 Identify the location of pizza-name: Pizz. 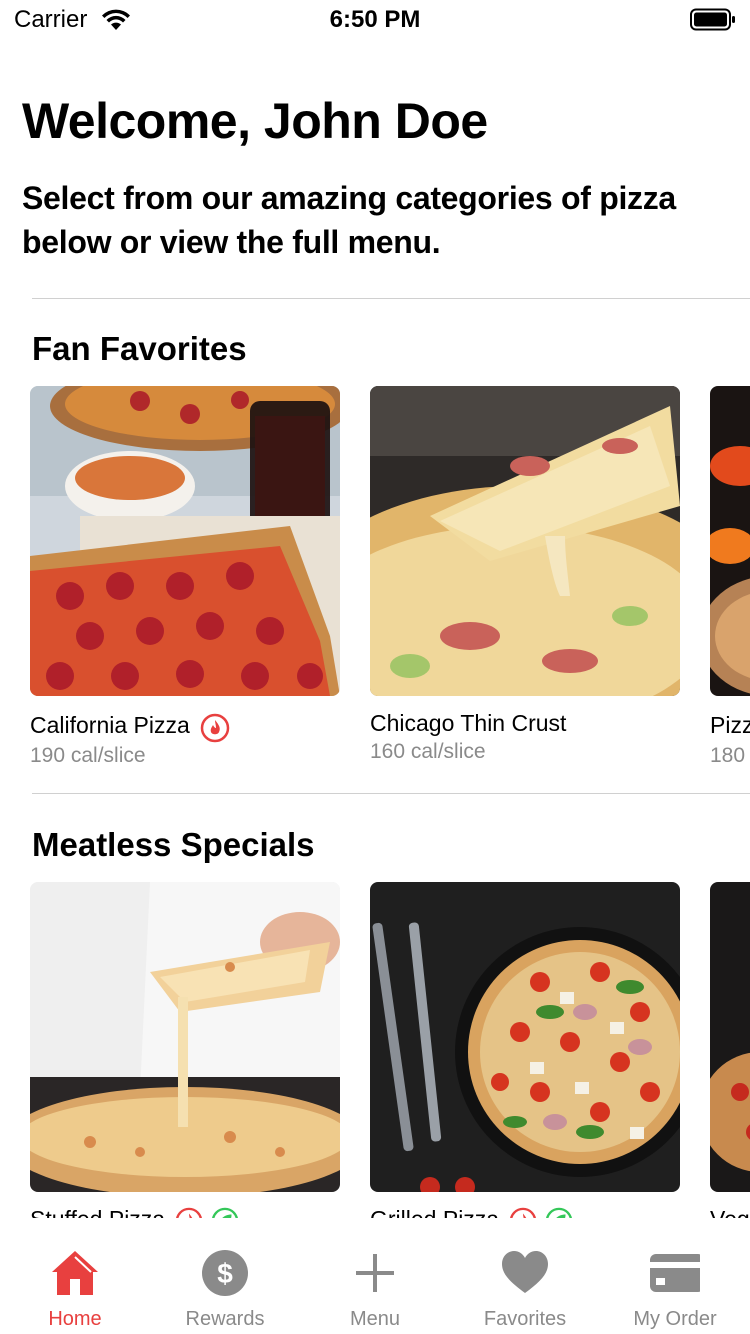
(730, 725).